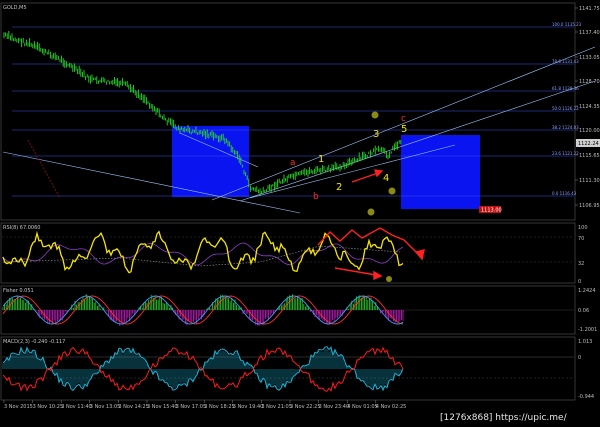 The image size is (600, 427). What do you see at coordinates (587, 291) in the screenshot?
I see `fisher-tick-top: 1.2424` at bounding box center [587, 291].